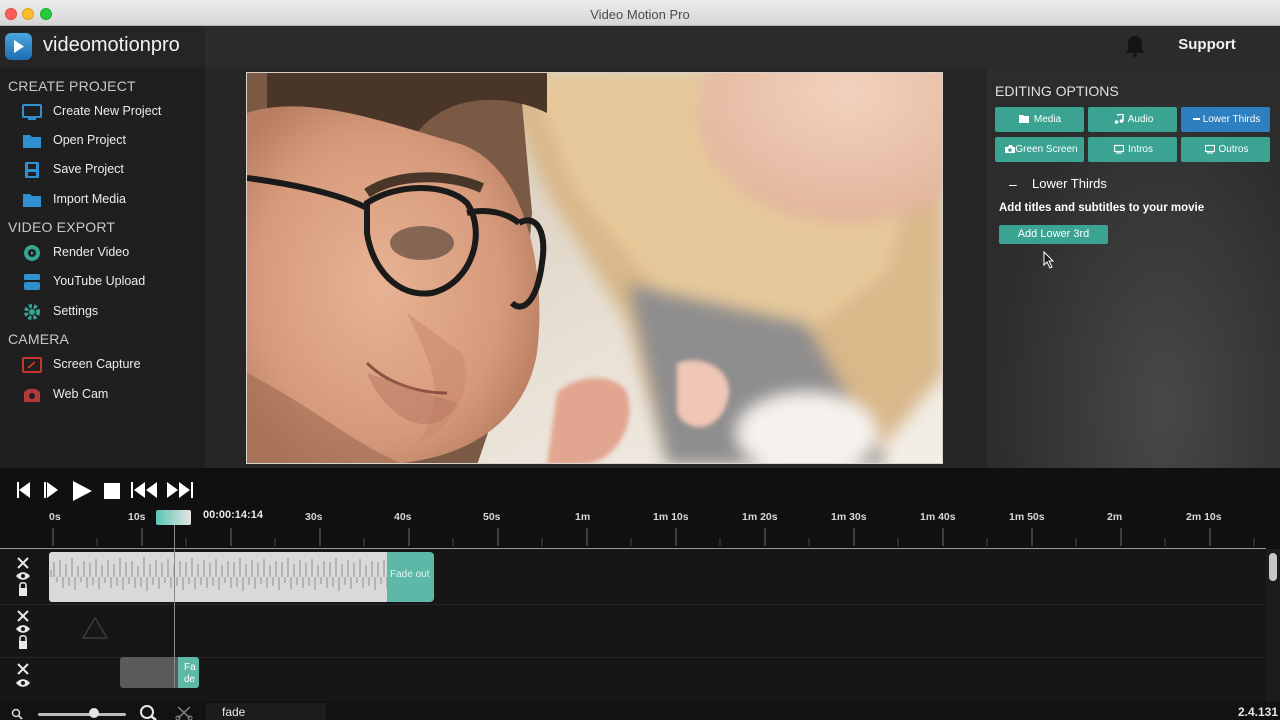 The image size is (1280, 720). Describe the element at coordinates (640, 47) in the screenshot. I see `app-header: videomotionpro Support` at that location.